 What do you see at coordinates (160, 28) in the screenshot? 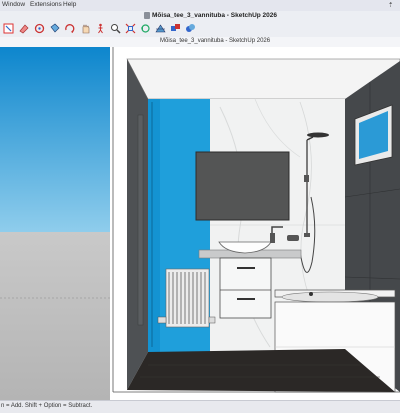
I see `warehouse-icon` at bounding box center [160, 28].